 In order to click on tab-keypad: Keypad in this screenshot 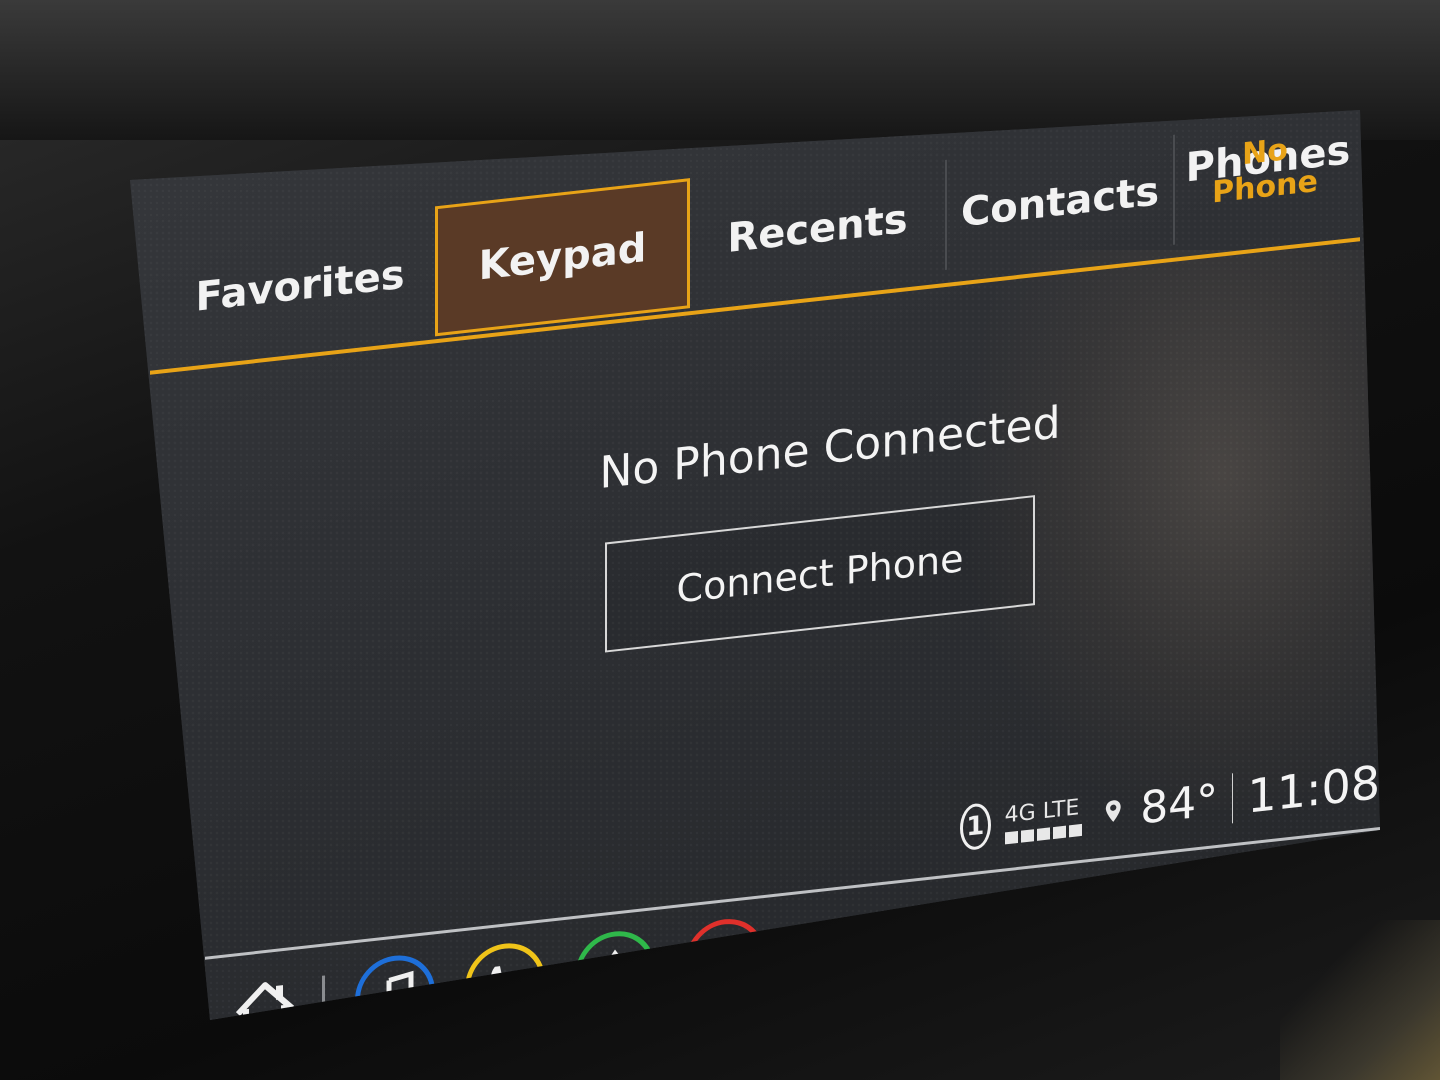, I will do `click(562, 257)`.